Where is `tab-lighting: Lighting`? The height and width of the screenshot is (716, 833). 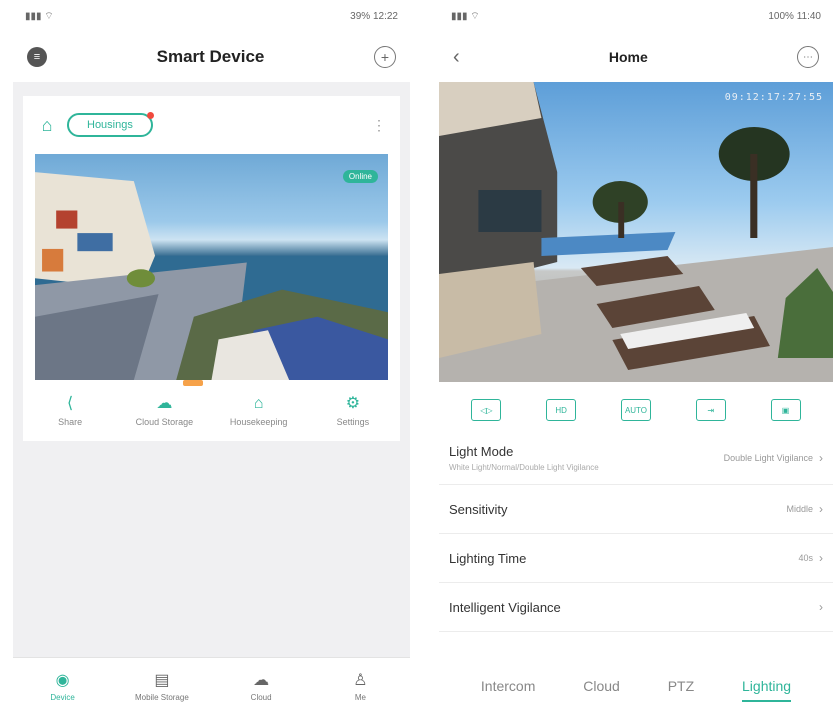 tab-lighting: Lighting is located at coordinates (767, 690).